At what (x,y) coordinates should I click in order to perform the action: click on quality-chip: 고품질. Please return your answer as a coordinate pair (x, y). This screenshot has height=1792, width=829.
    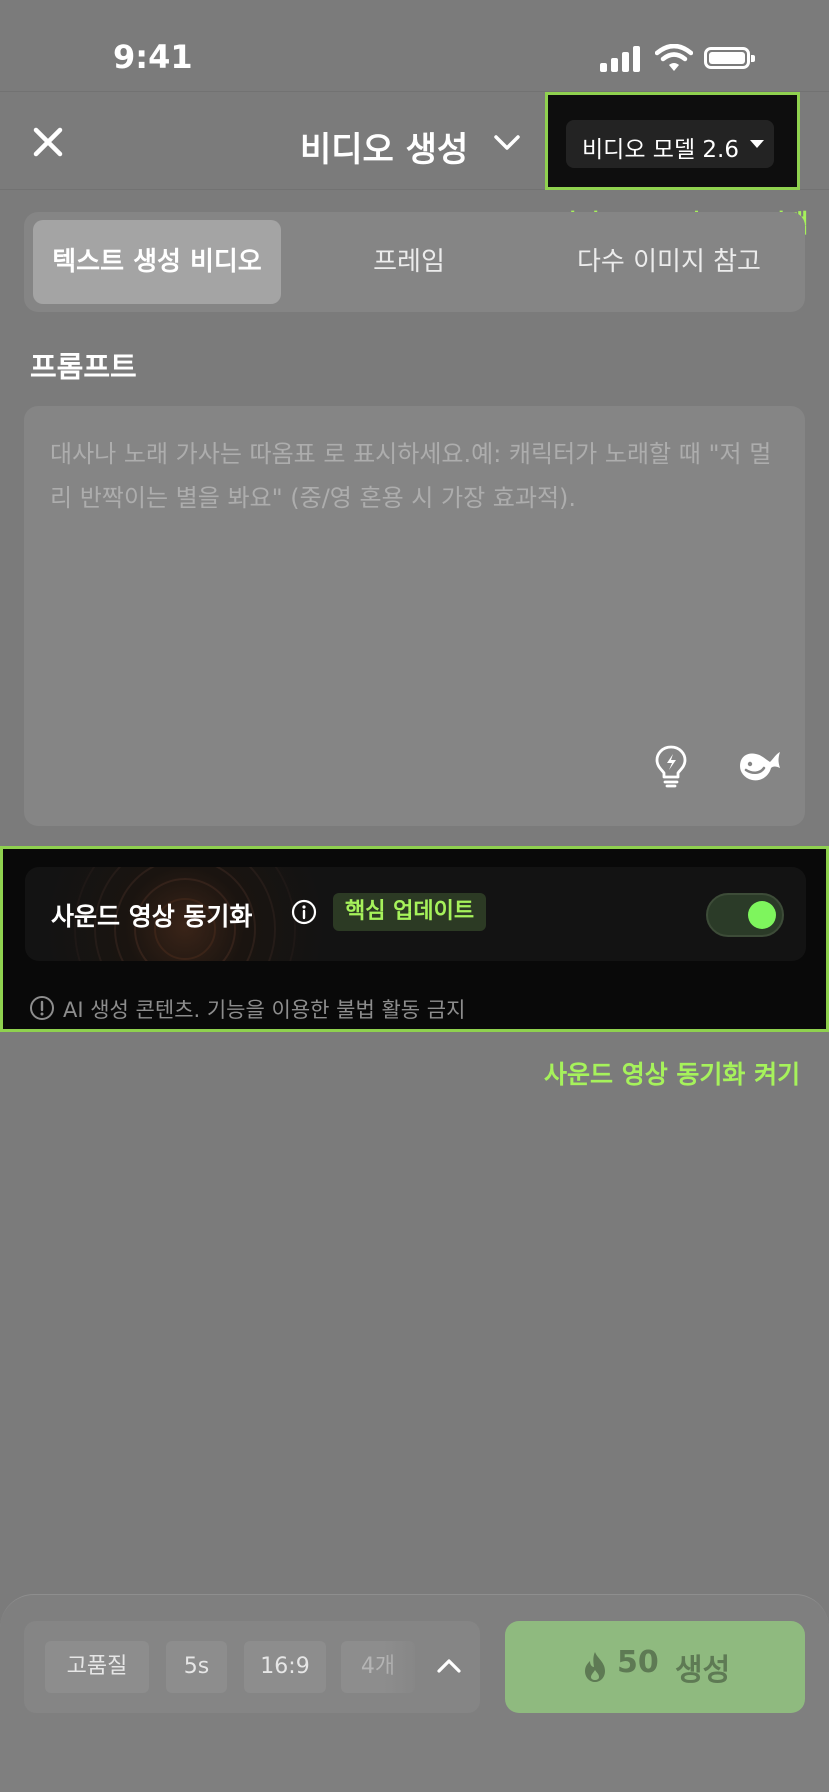
    Looking at the image, I should click on (97, 1667).